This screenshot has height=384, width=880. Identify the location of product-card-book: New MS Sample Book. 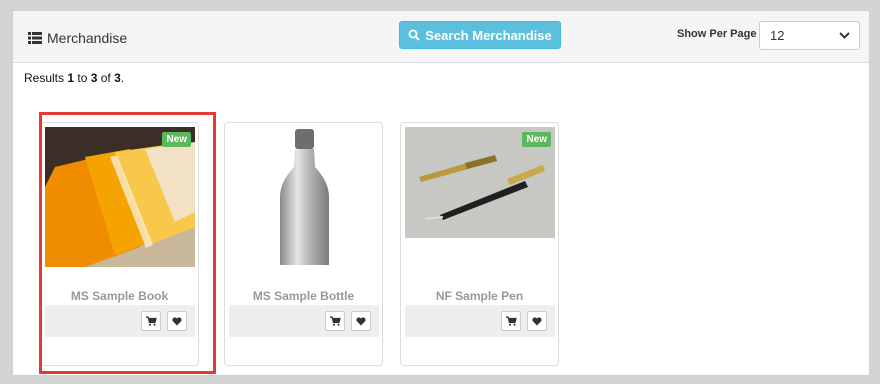
(119, 244).